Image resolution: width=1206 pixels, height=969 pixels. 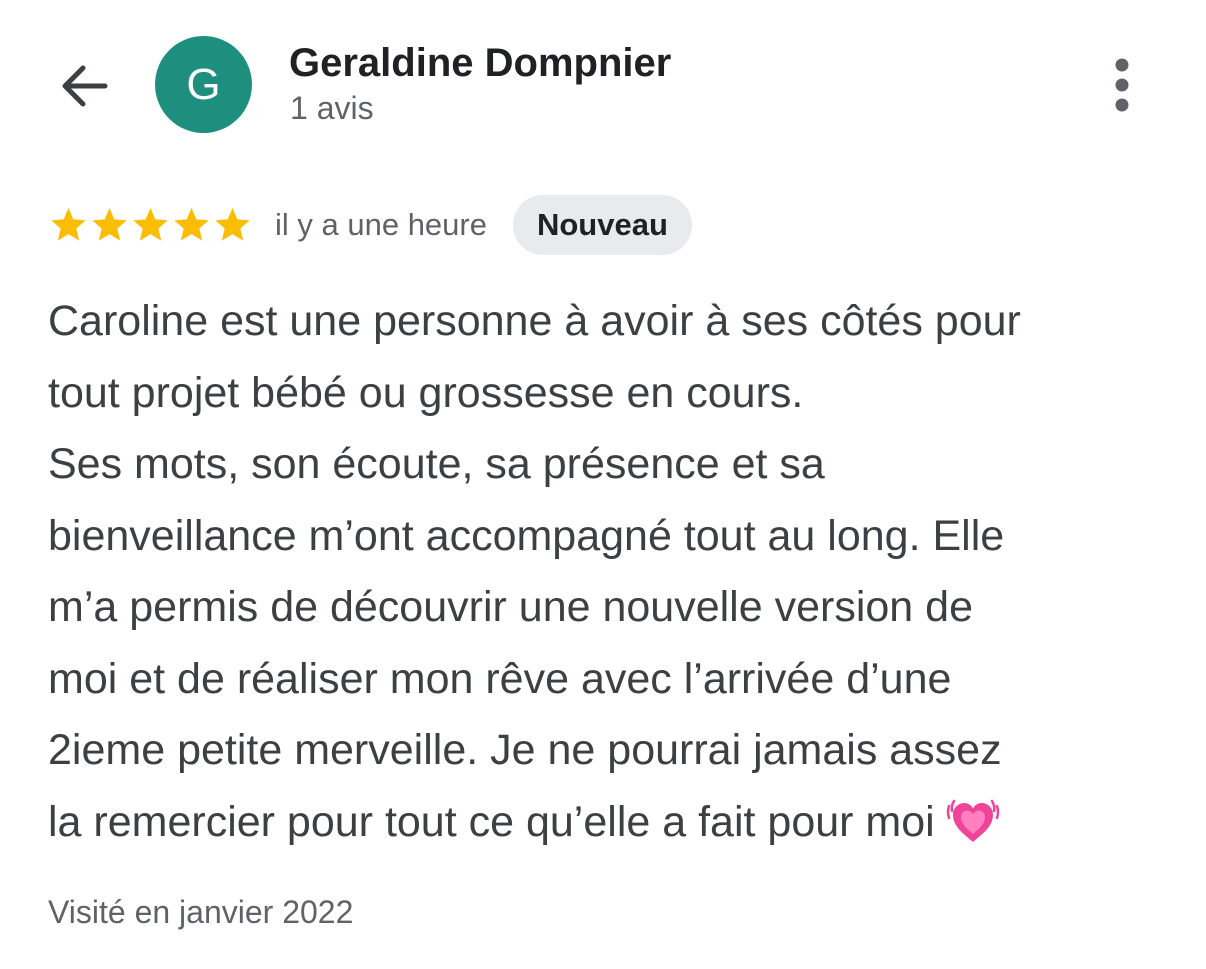 I want to click on arrow-left-icon, so click(x=85, y=86).